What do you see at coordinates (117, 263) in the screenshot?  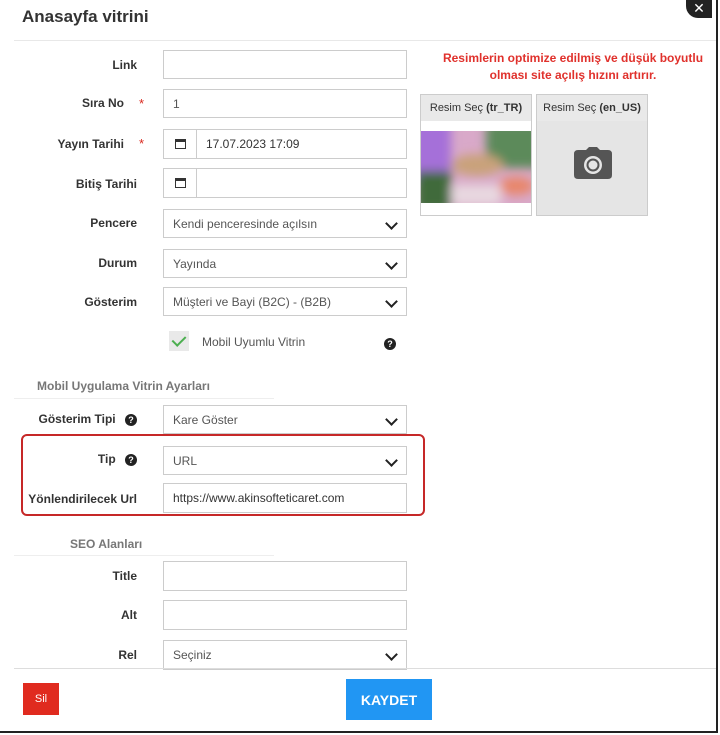 I see `durum-label: Durum` at bounding box center [117, 263].